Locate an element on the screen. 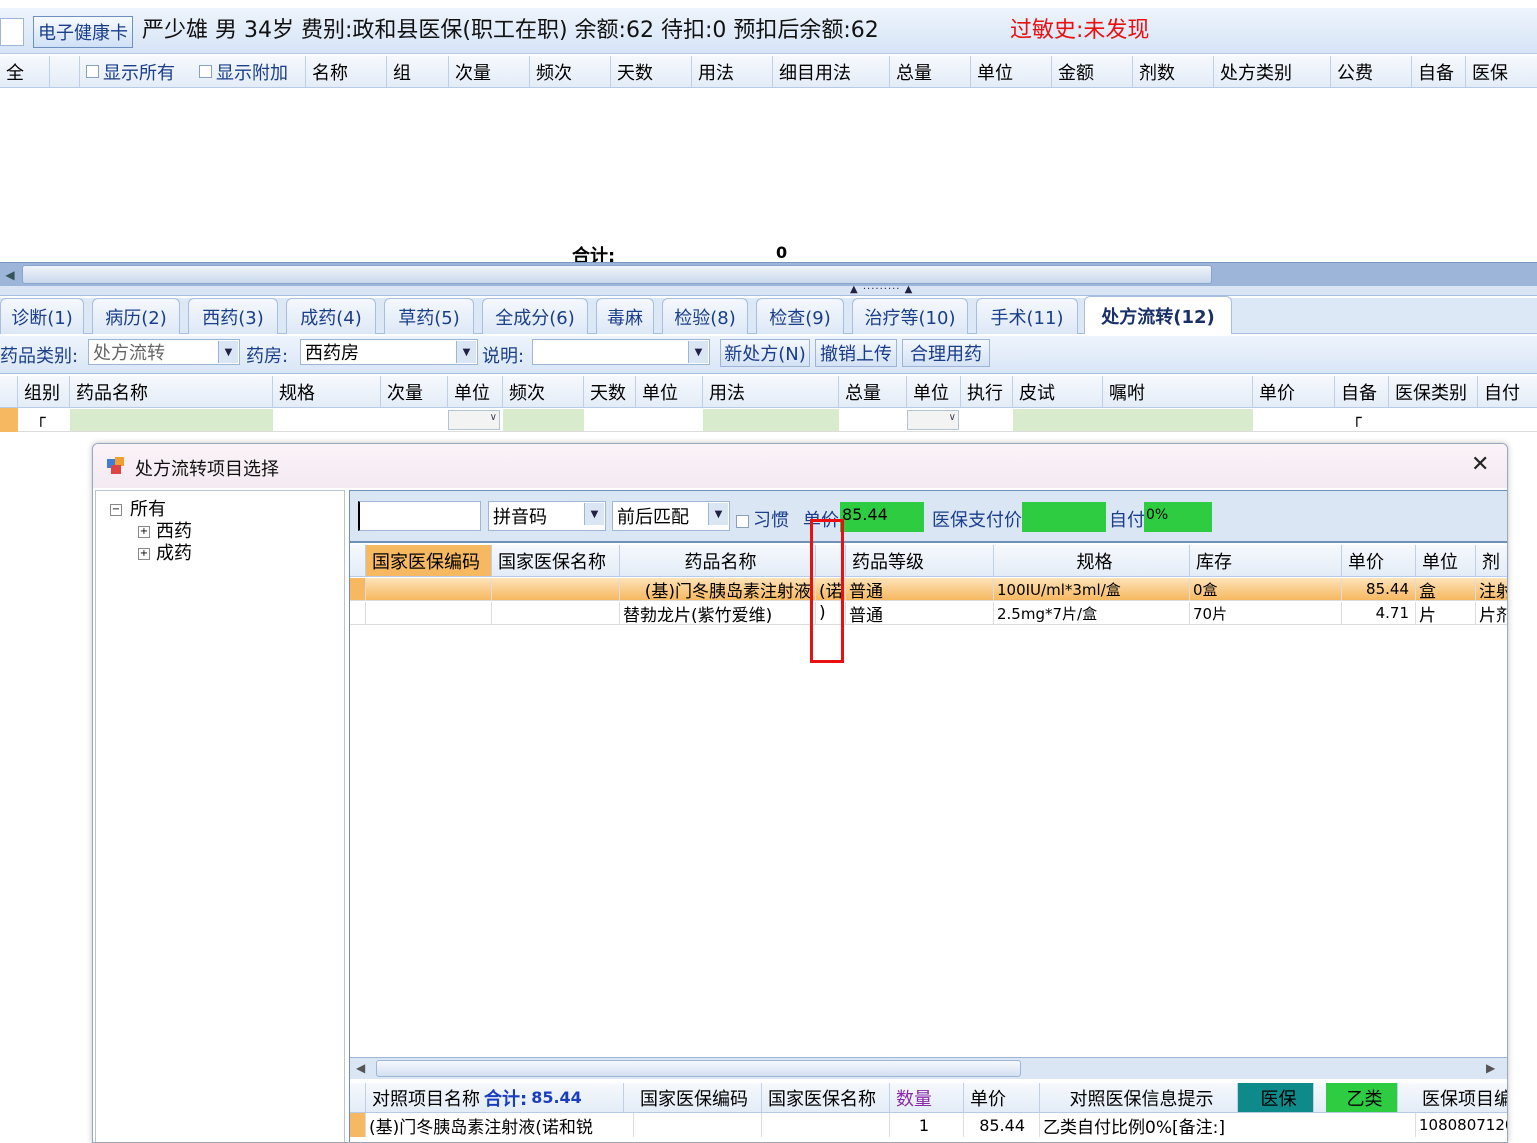  item-col-unit: 单位 is located at coordinates (1446, 560).